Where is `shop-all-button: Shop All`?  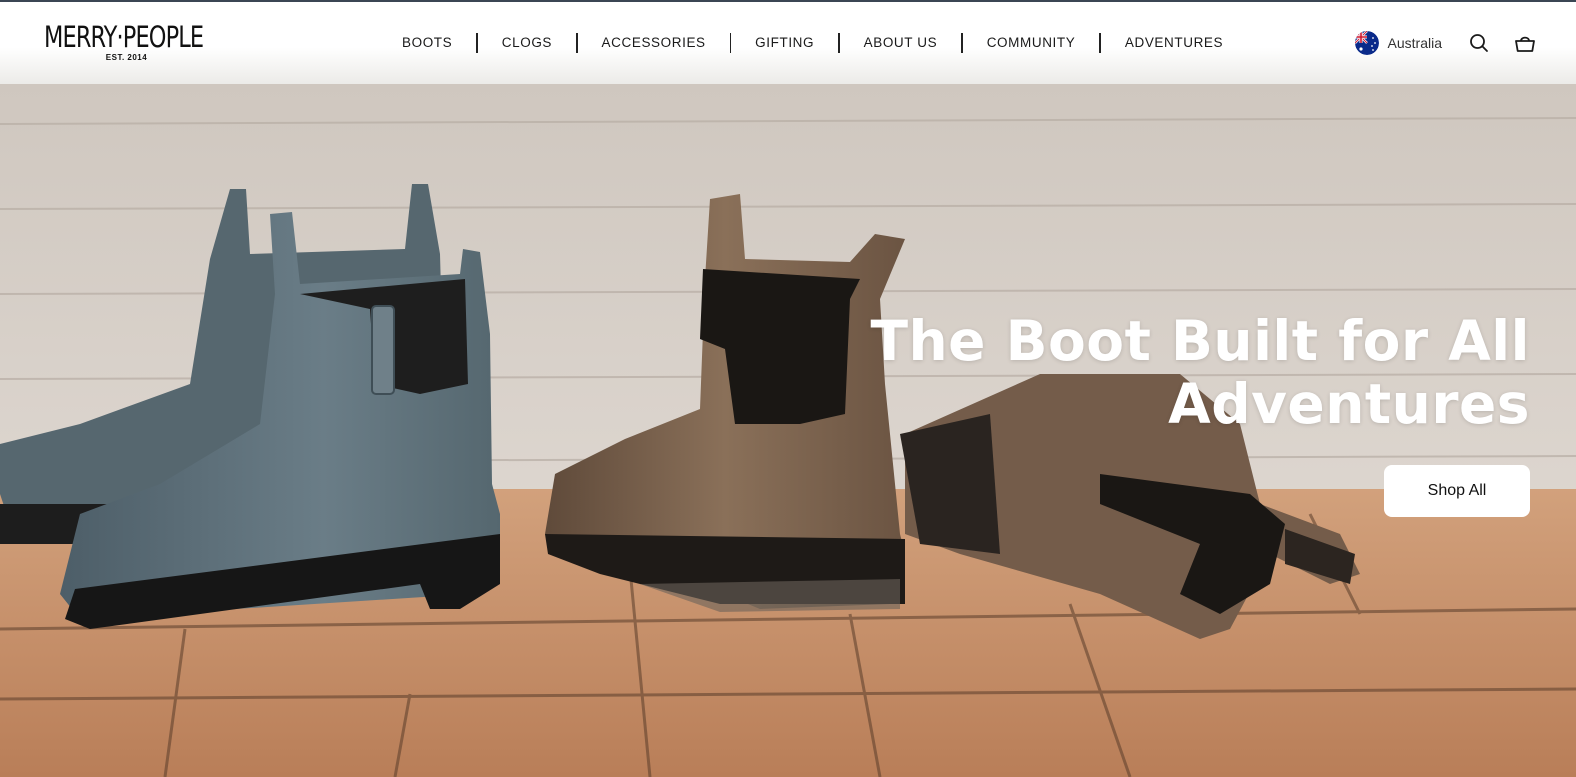 shop-all-button: Shop All is located at coordinates (1457, 491).